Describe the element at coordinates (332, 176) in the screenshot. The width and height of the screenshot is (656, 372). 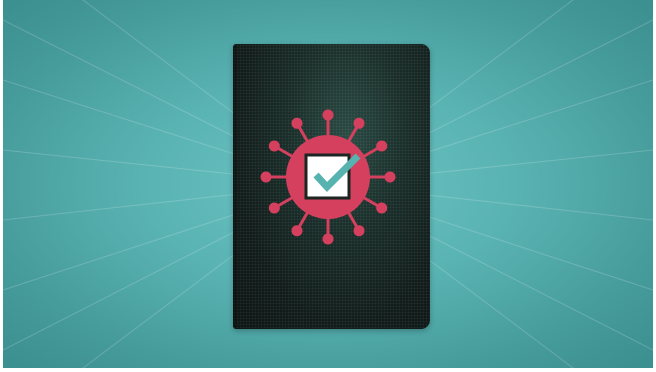
I see `checkbox-checked-icon` at that location.